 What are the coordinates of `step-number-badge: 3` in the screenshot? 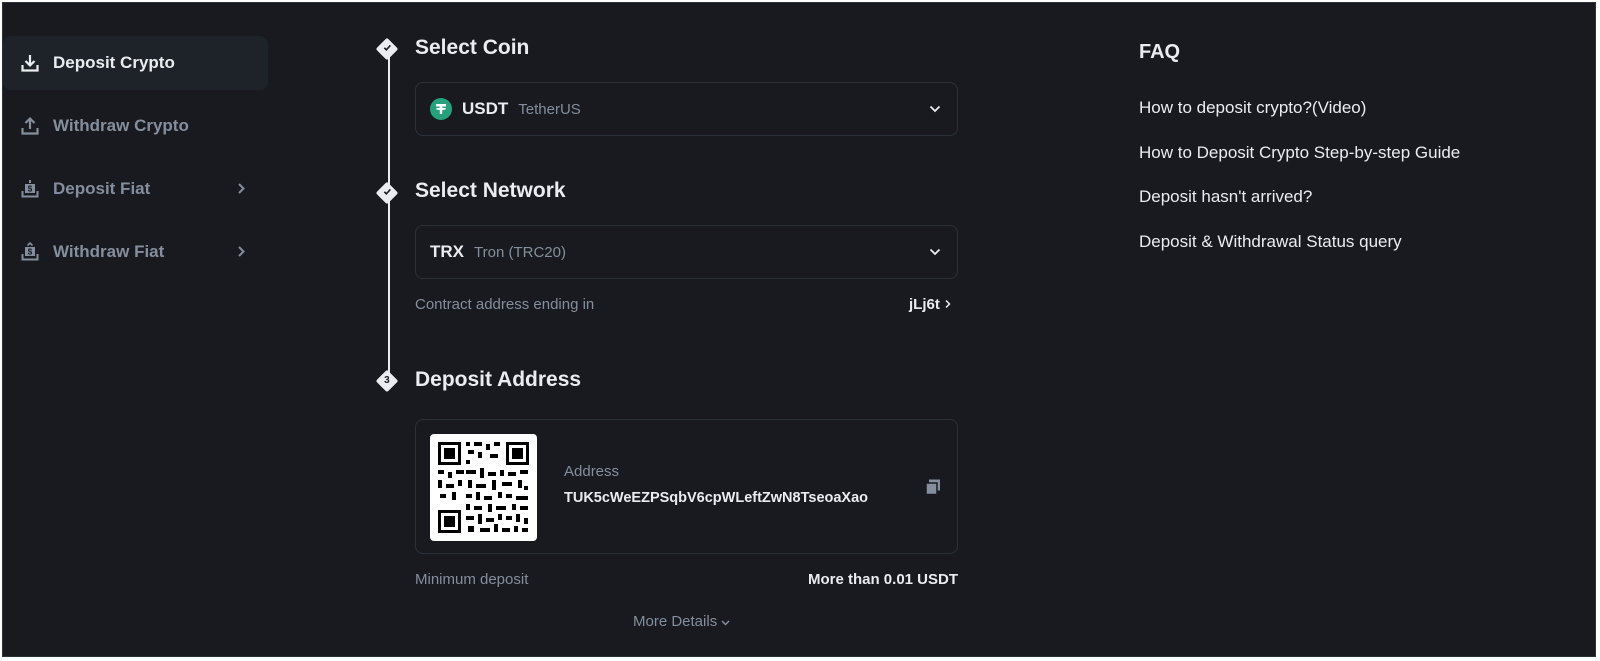 It's located at (387, 381).